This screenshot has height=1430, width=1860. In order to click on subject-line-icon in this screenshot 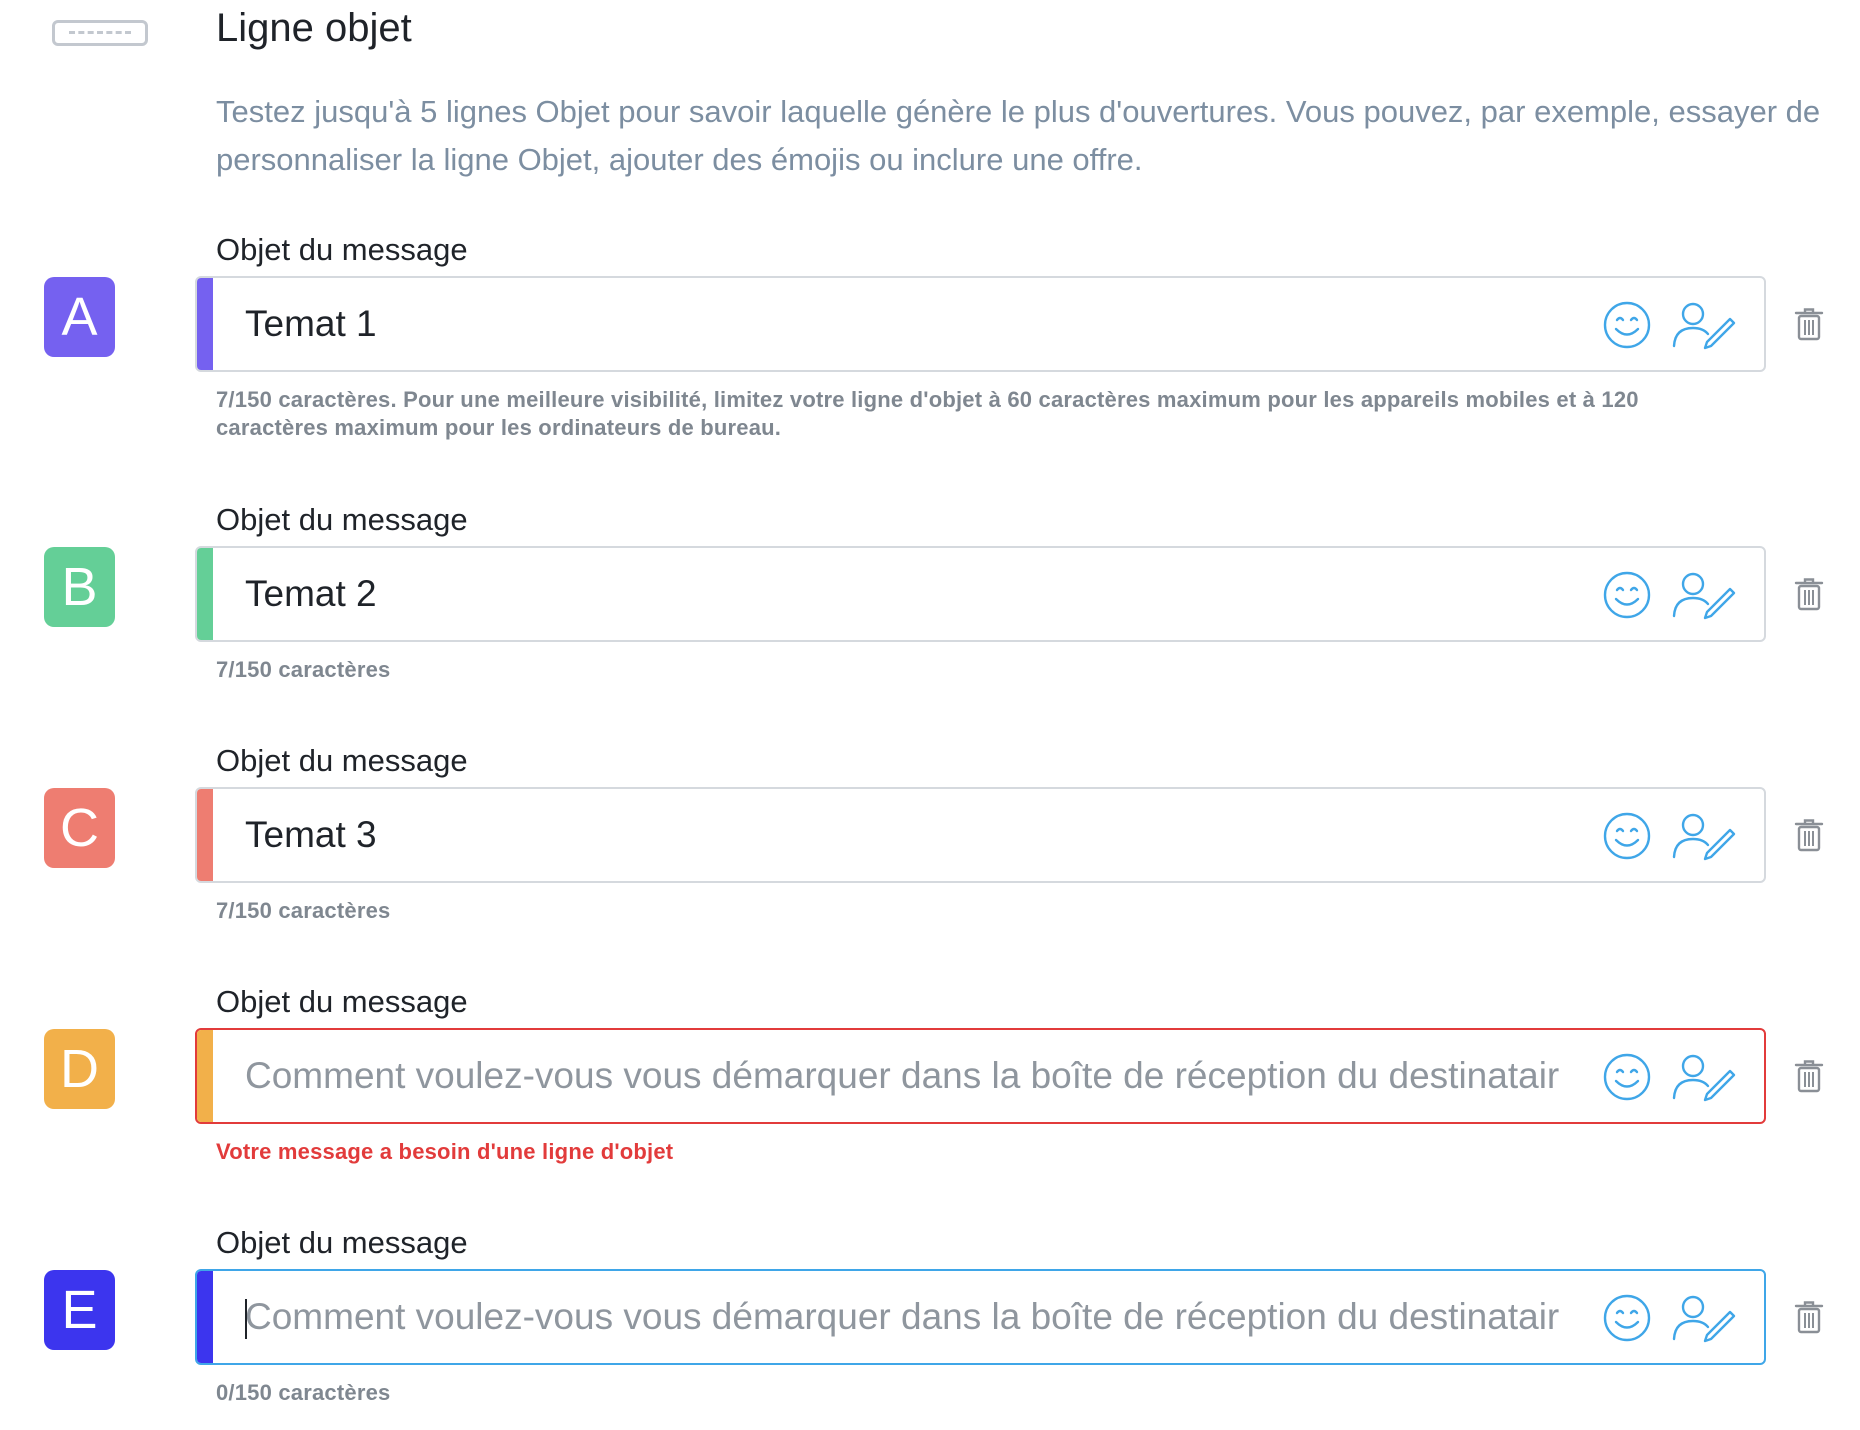, I will do `click(100, 33)`.